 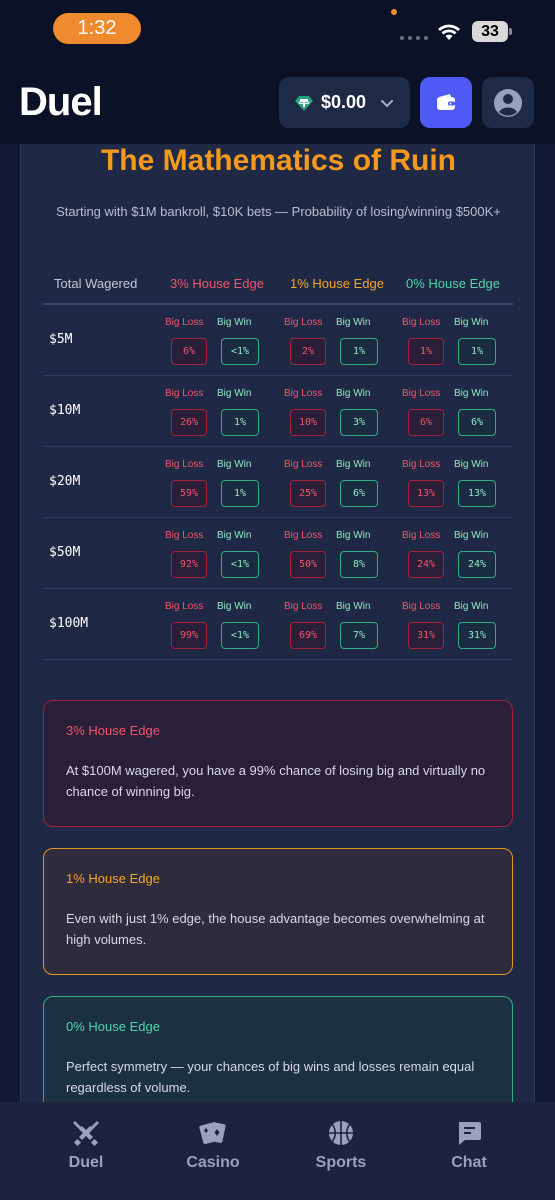 I want to click on header-total-wagered: Total Wagered, so click(x=96, y=283).